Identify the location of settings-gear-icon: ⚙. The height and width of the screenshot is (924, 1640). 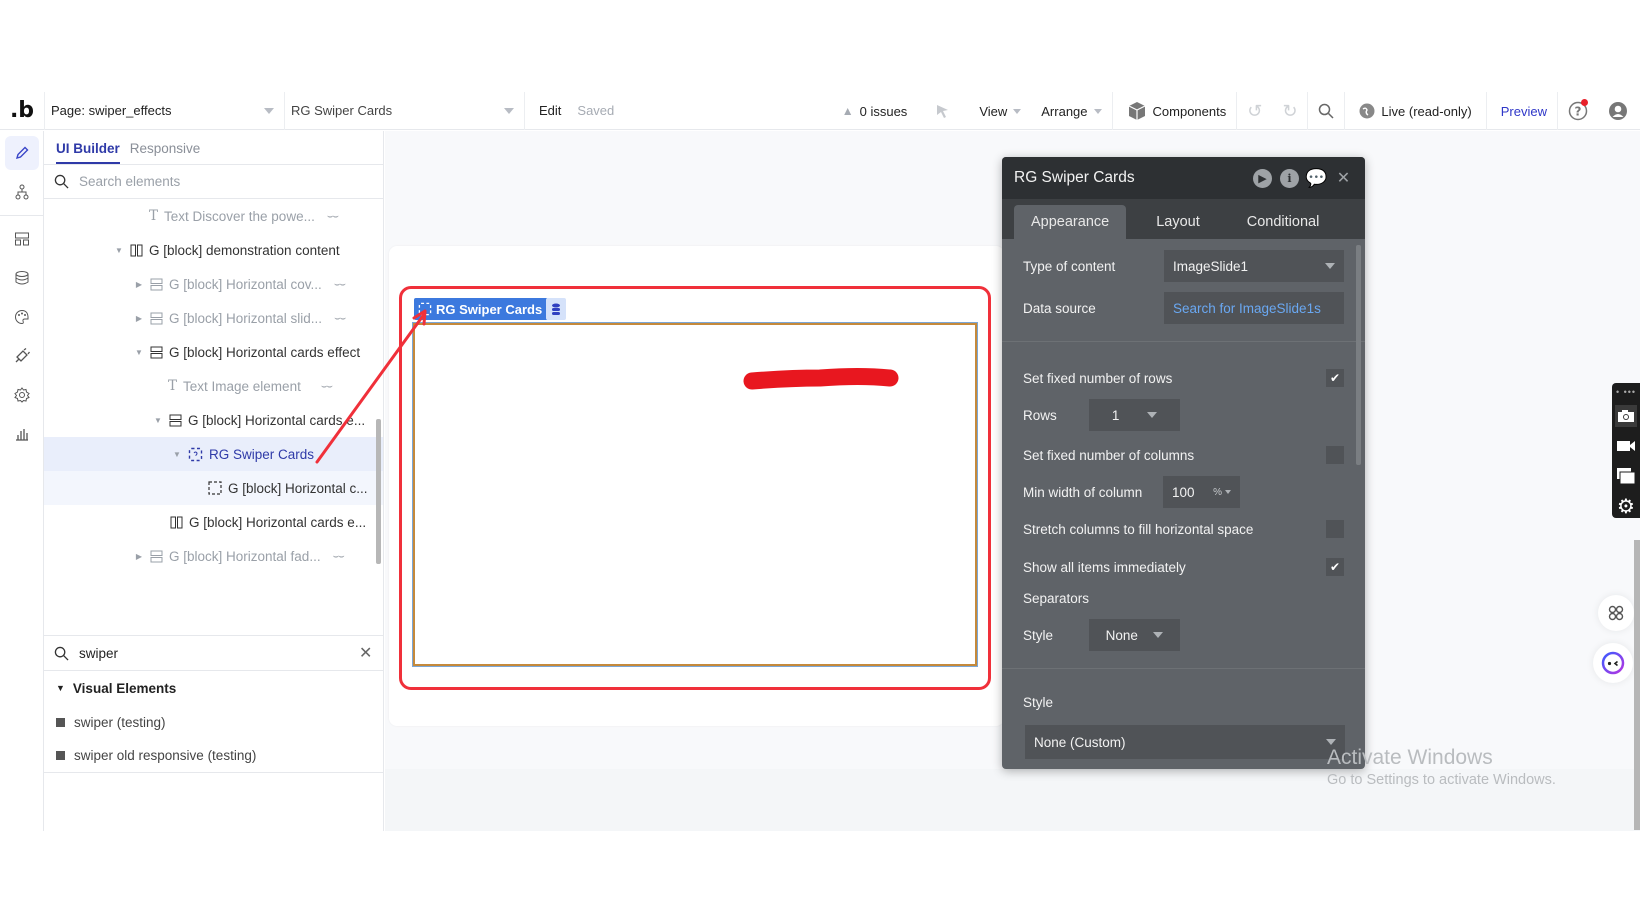
(1626, 506).